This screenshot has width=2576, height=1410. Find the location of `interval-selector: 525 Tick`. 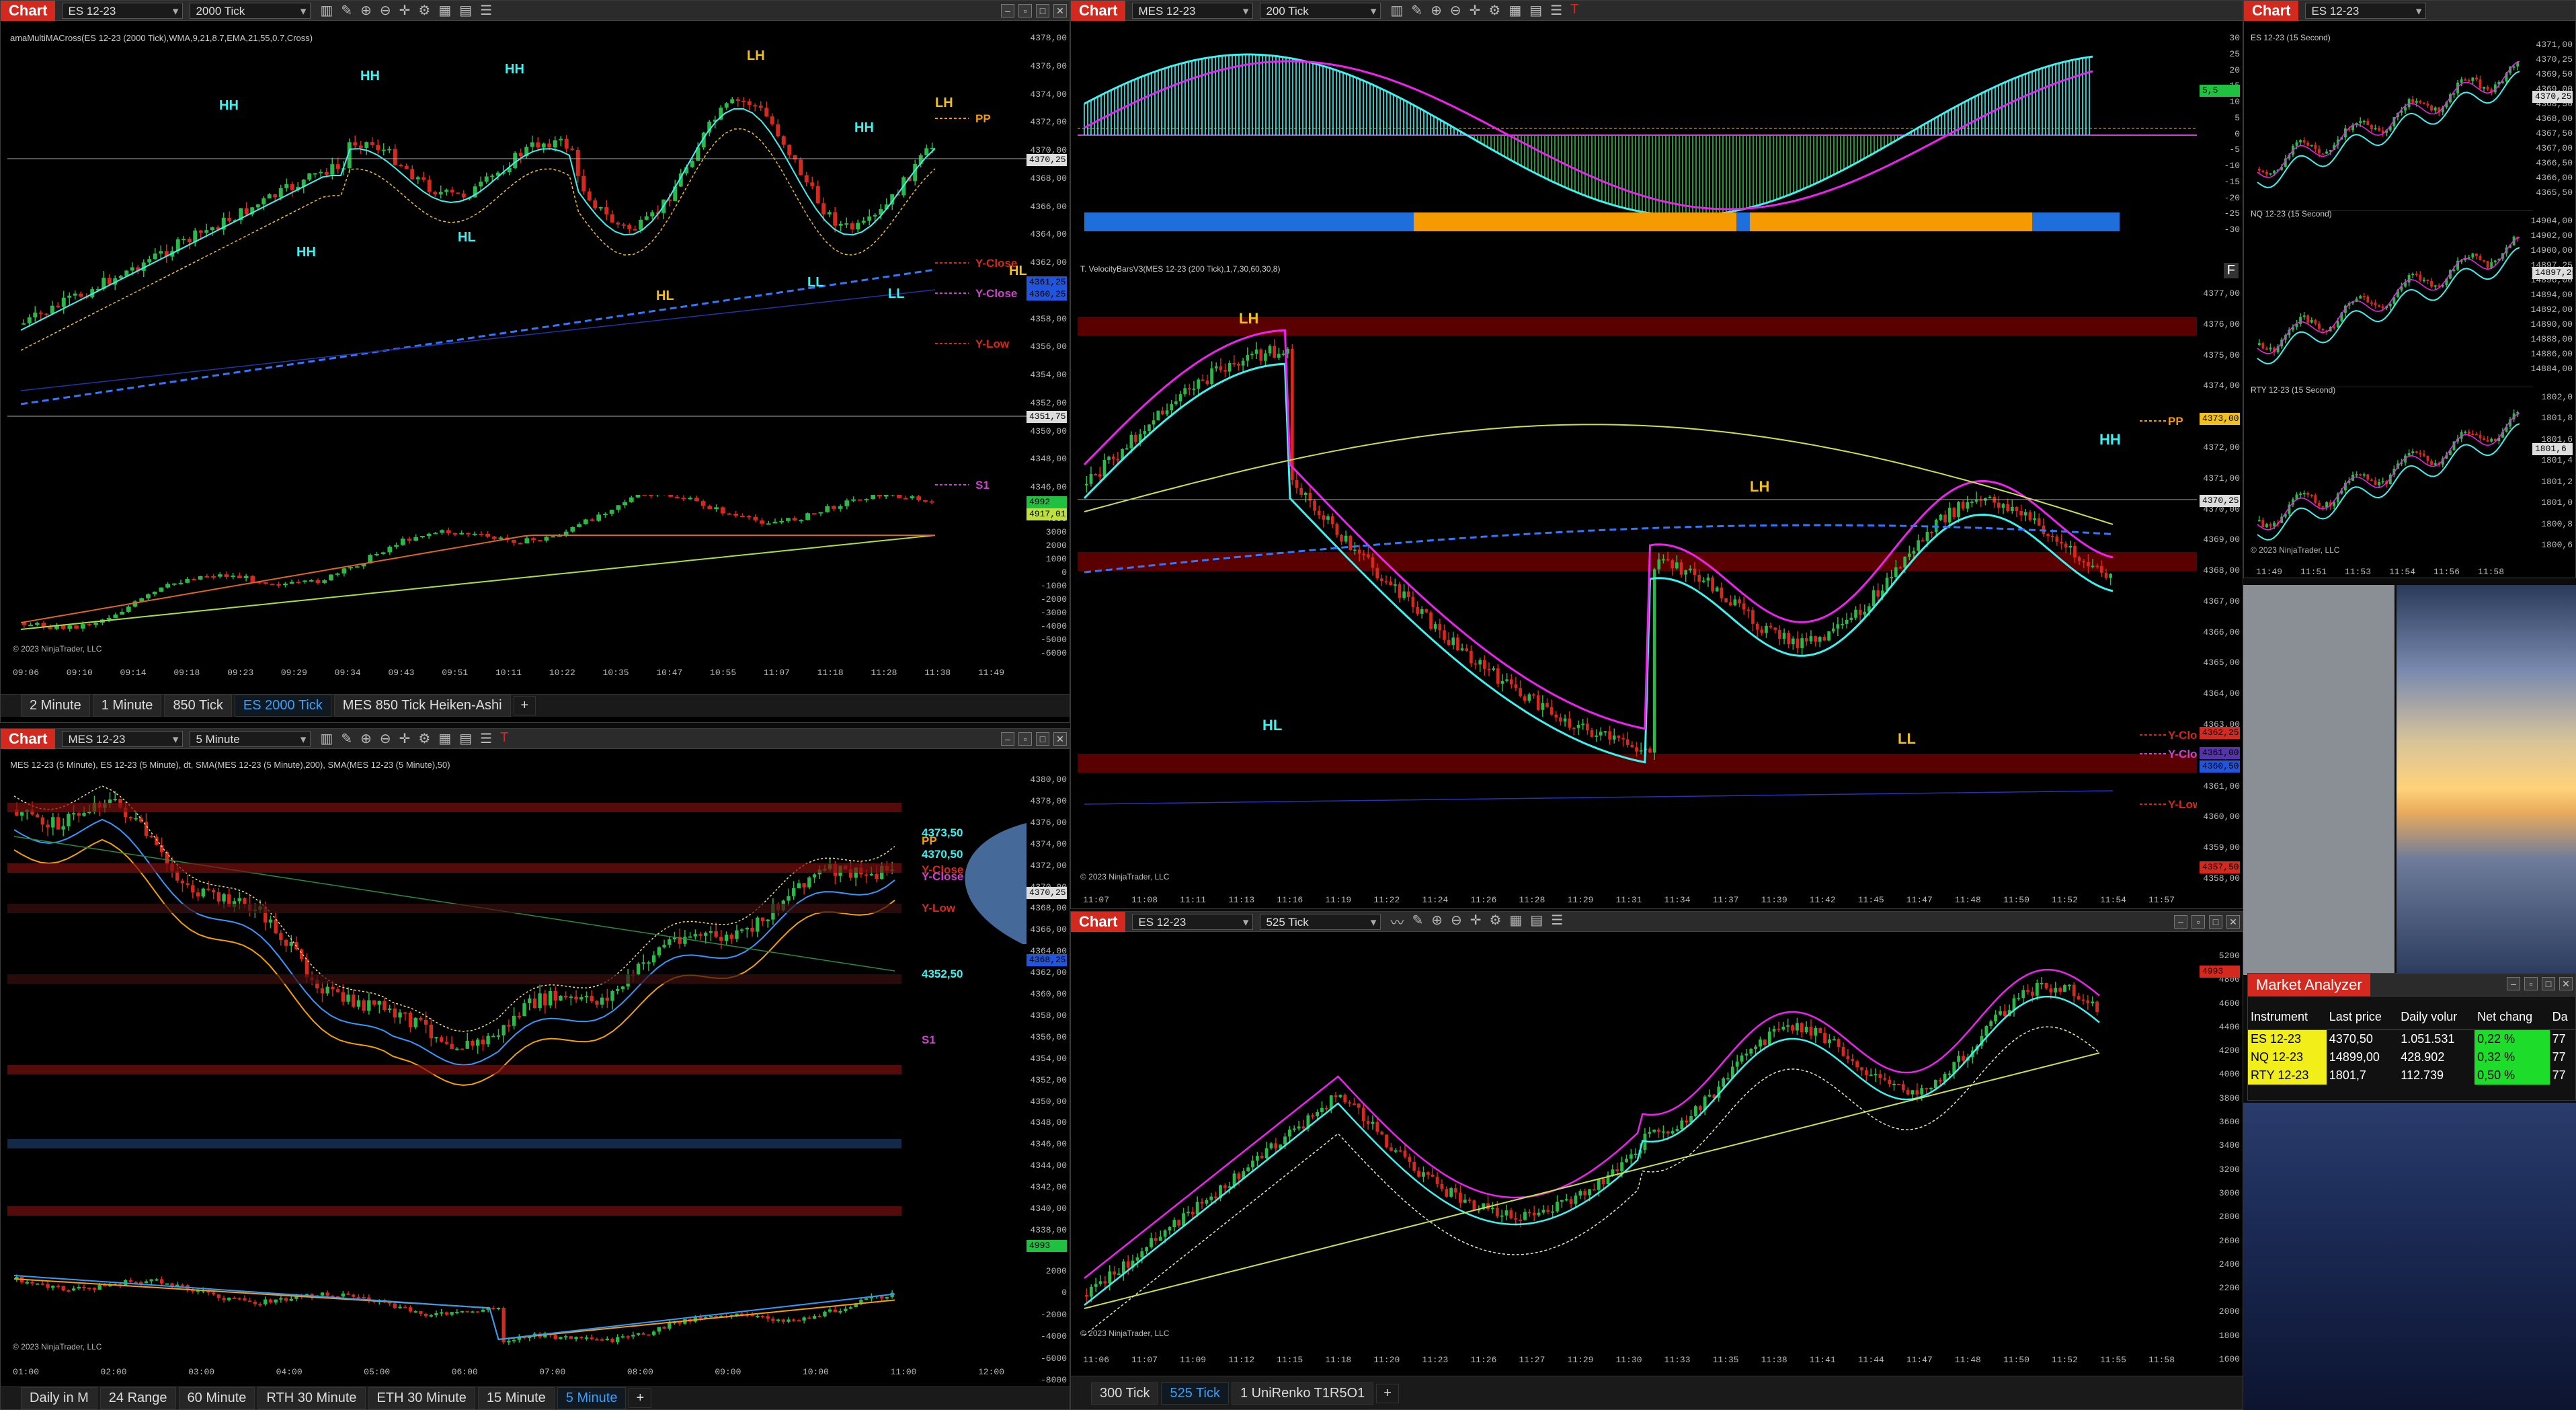

interval-selector: 525 Tick is located at coordinates (1320, 922).